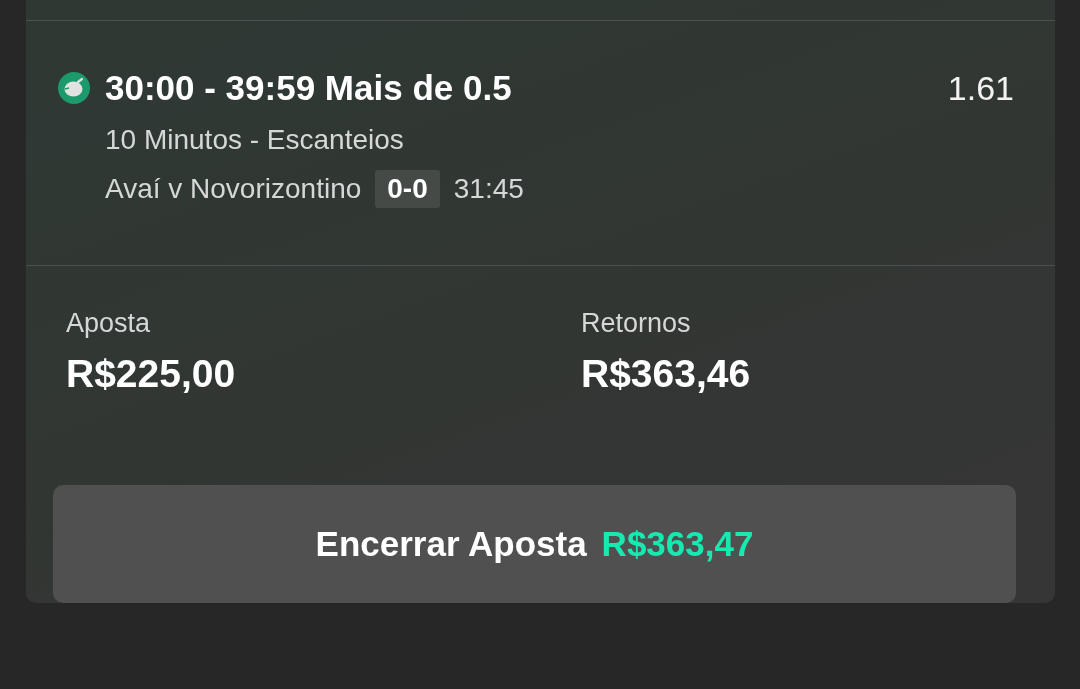 Image resolution: width=1080 pixels, height=689 pixels. What do you see at coordinates (254, 140) in the screenshot?
I see `market-name: 10 Minutos - Escanteios` at bounding box center [254, 140].